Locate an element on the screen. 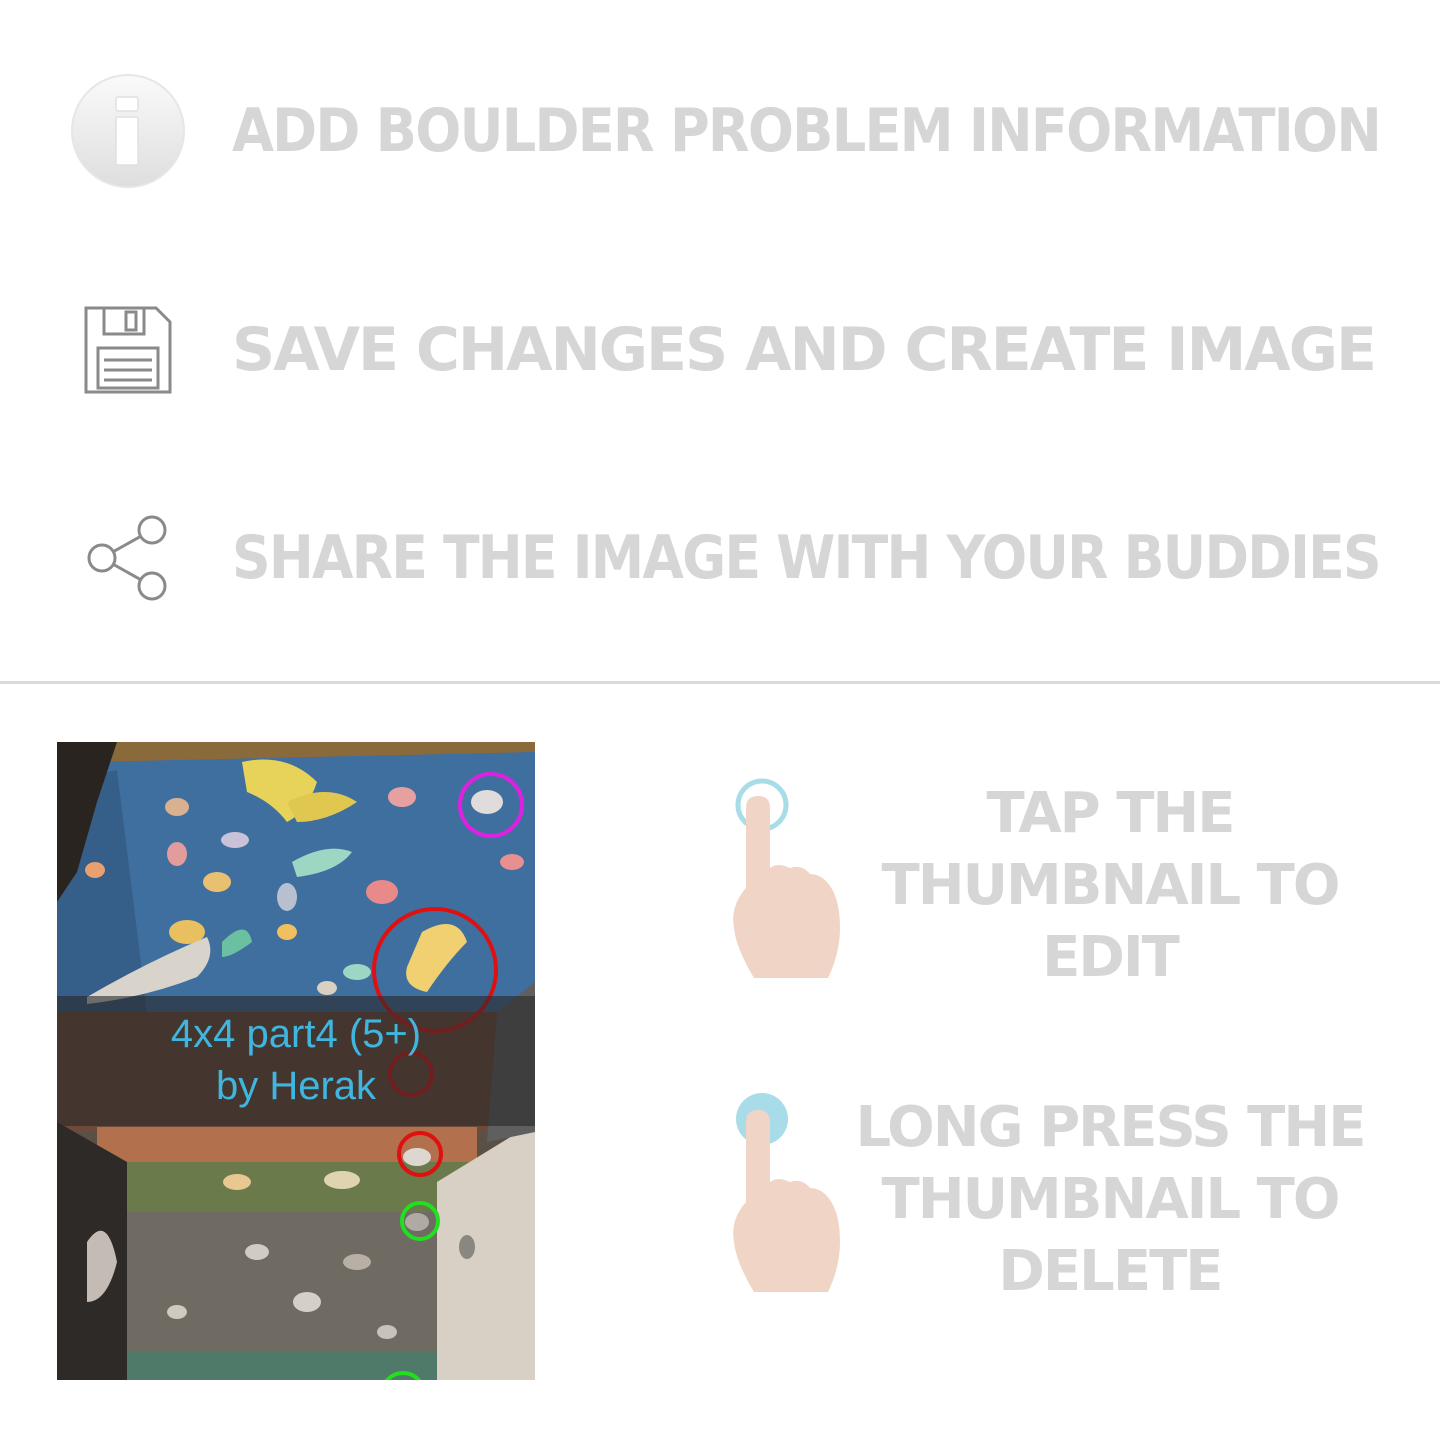 The height and width of the screenshot is (1440, 1440). thumbnail-caption: 4x4 part4 (5+) by Herak is located at coordinates (296, 1061).